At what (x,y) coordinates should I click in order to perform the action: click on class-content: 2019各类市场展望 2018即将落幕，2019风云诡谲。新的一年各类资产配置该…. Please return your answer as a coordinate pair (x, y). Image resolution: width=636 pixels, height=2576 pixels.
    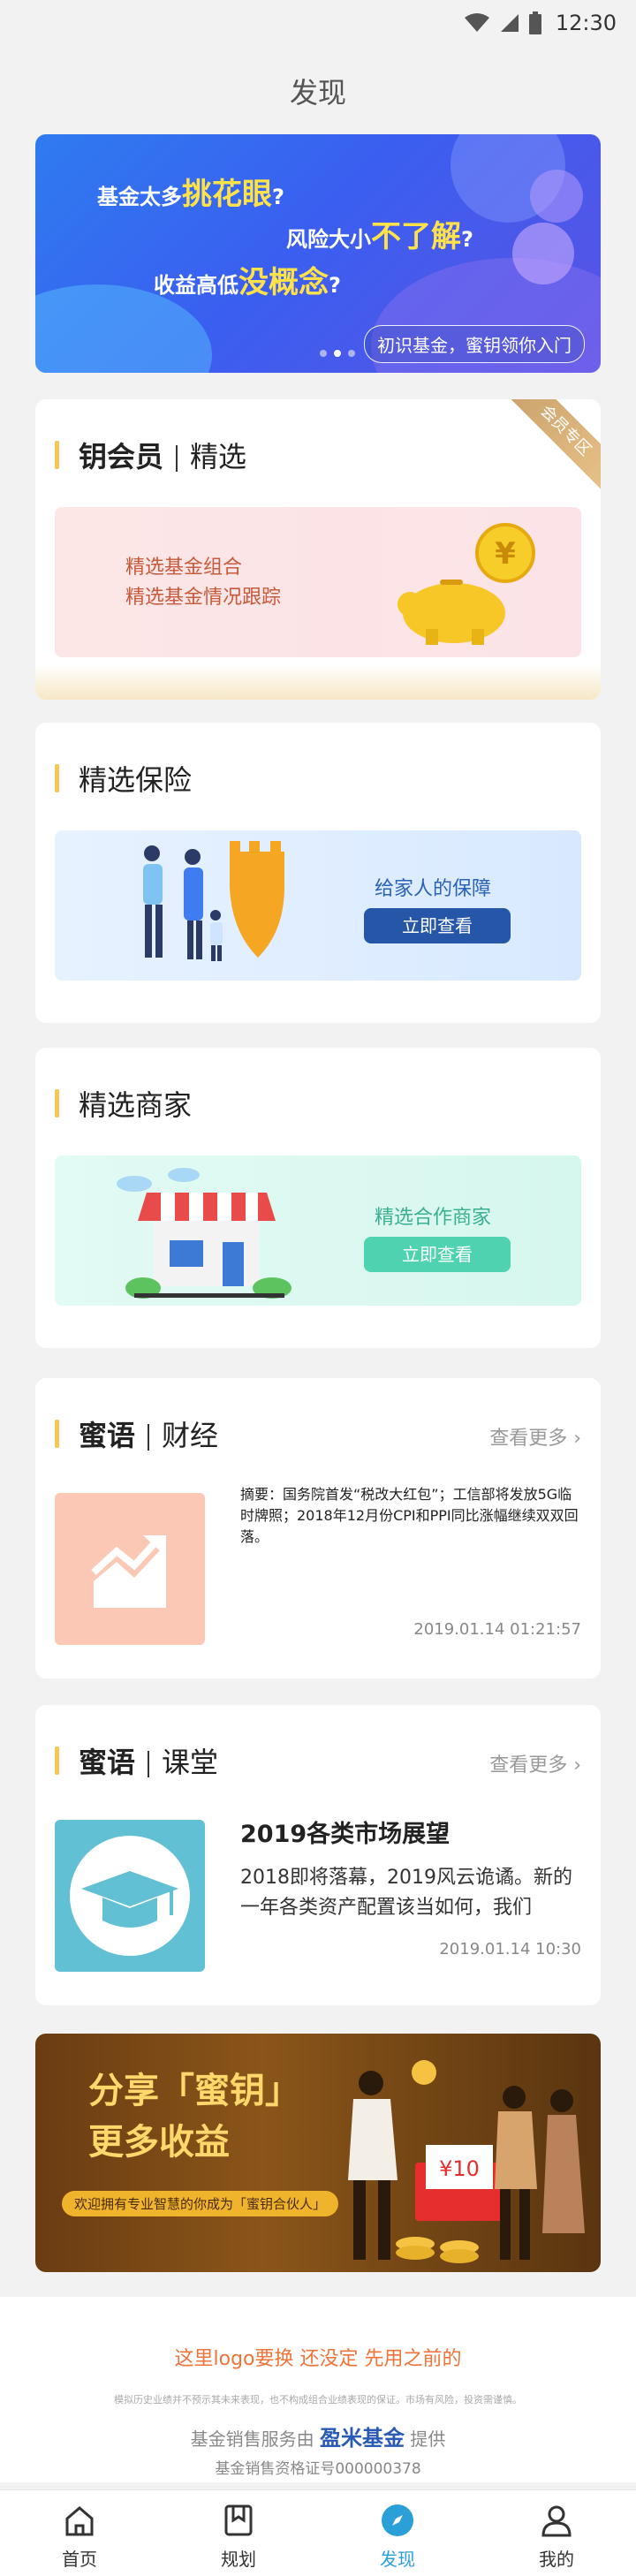
    Looking at the image, I should click on (410, 1869).